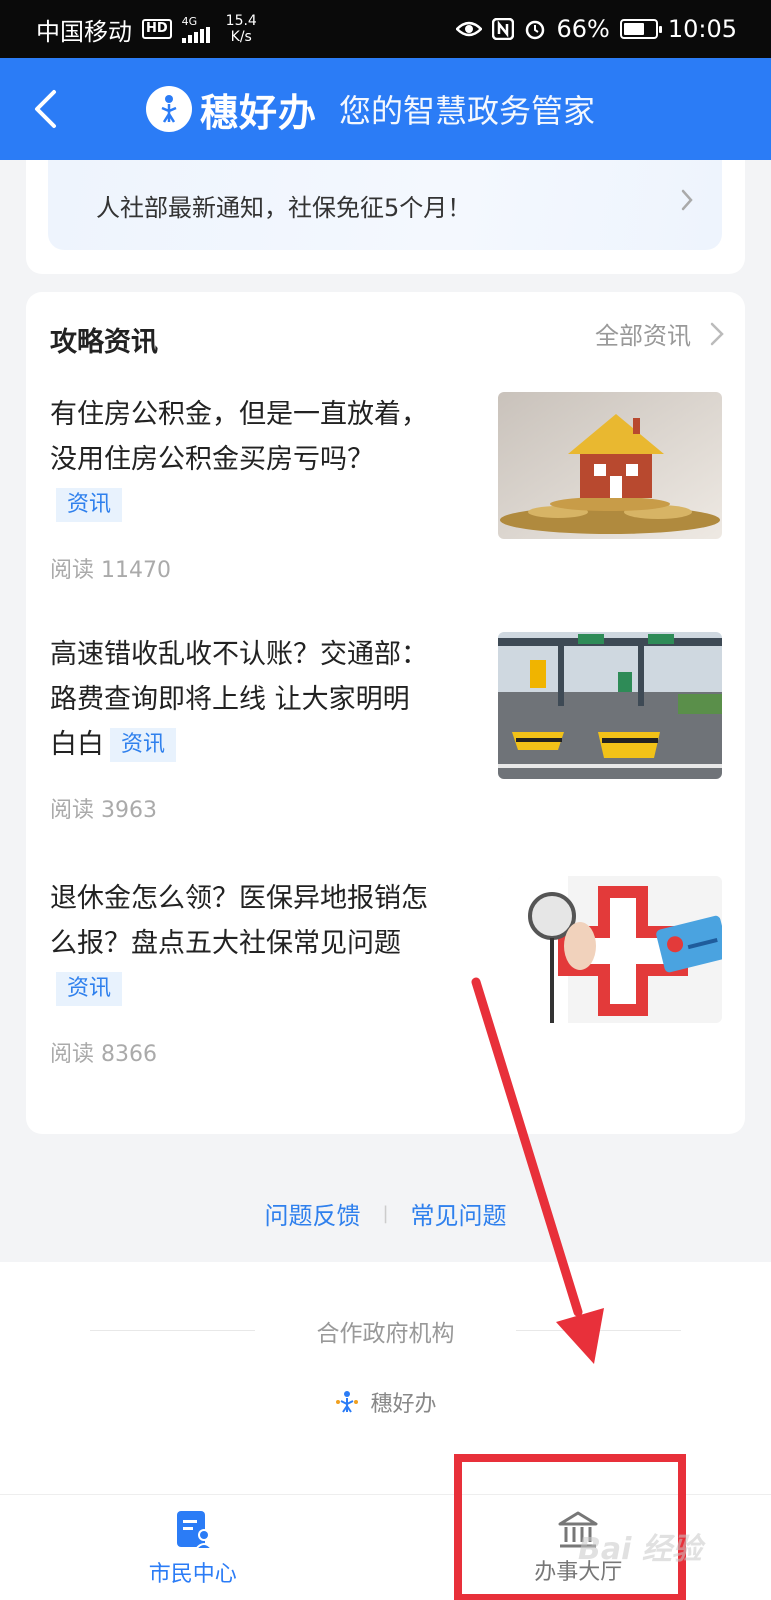  What do you see at coordinates (157, 29) in the screenshot?
I see `hd-badge: HD` at bounding box center [157, 29].